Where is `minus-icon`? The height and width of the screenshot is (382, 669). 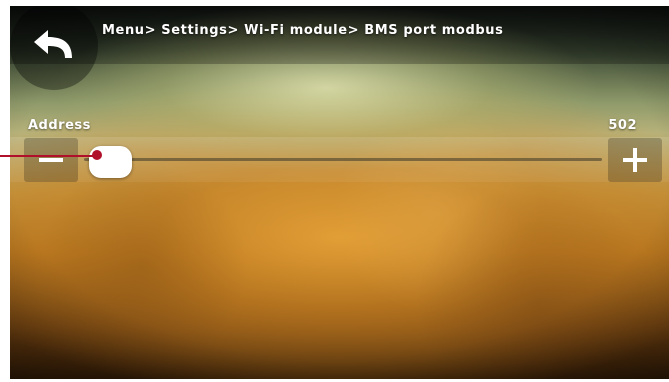 minus-icon is located at coordinates (51, 160).